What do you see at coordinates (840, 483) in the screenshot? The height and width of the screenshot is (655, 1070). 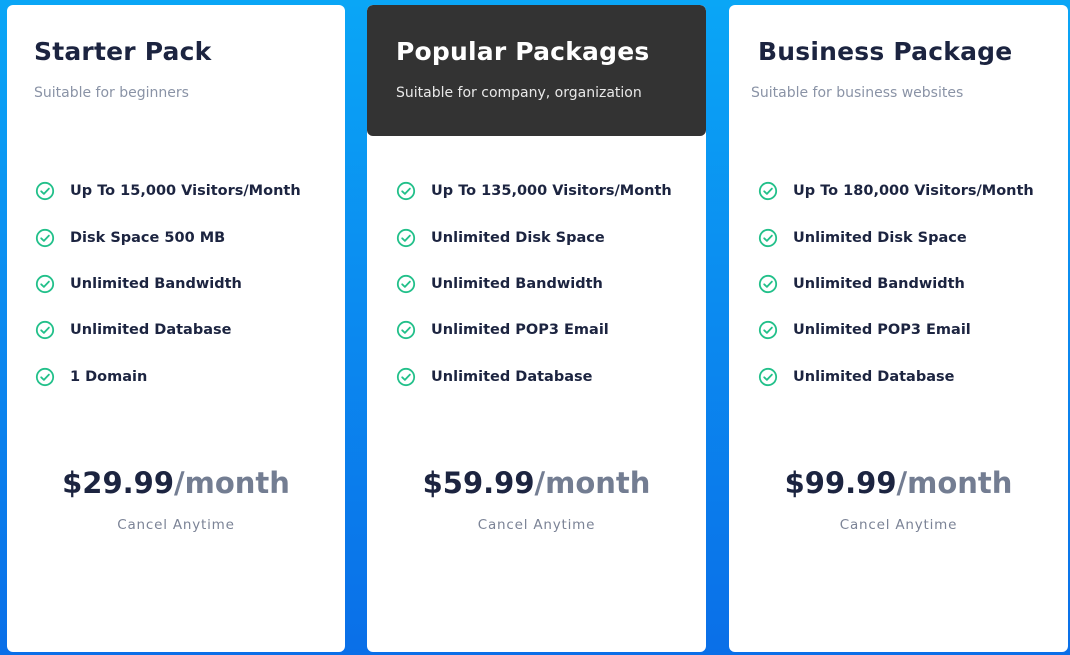 I see `price-amount: $99.99` at bounding box center [840, 483].